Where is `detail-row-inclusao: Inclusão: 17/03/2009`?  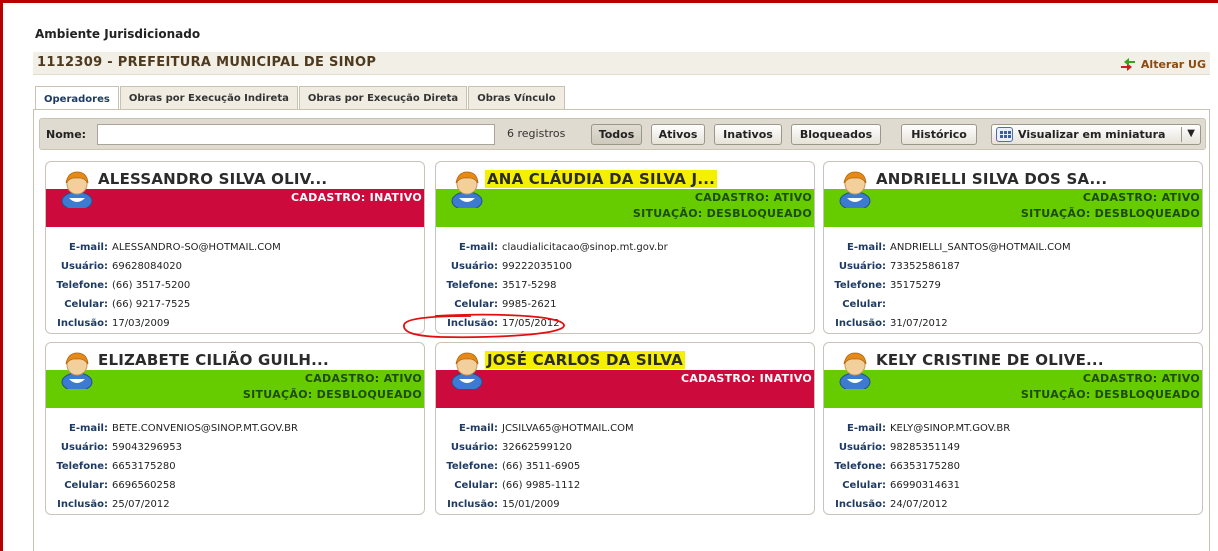 detail-row-inclusao: Inclusão: 17/03/2009 is located at coordinates (235, 323).